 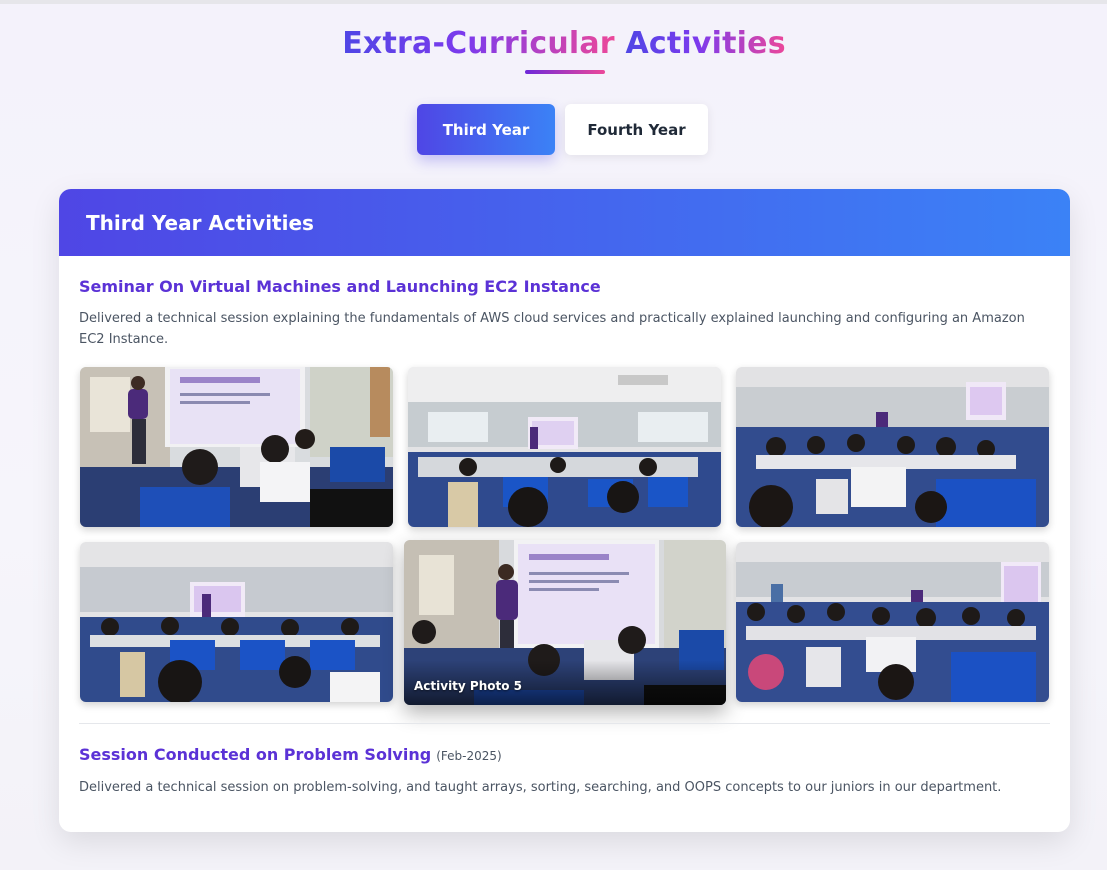 What do you see at coordinates (486, 129) in the screenshot?
I see `tab-third-year: Third Year` at bounding box center [486, 129].